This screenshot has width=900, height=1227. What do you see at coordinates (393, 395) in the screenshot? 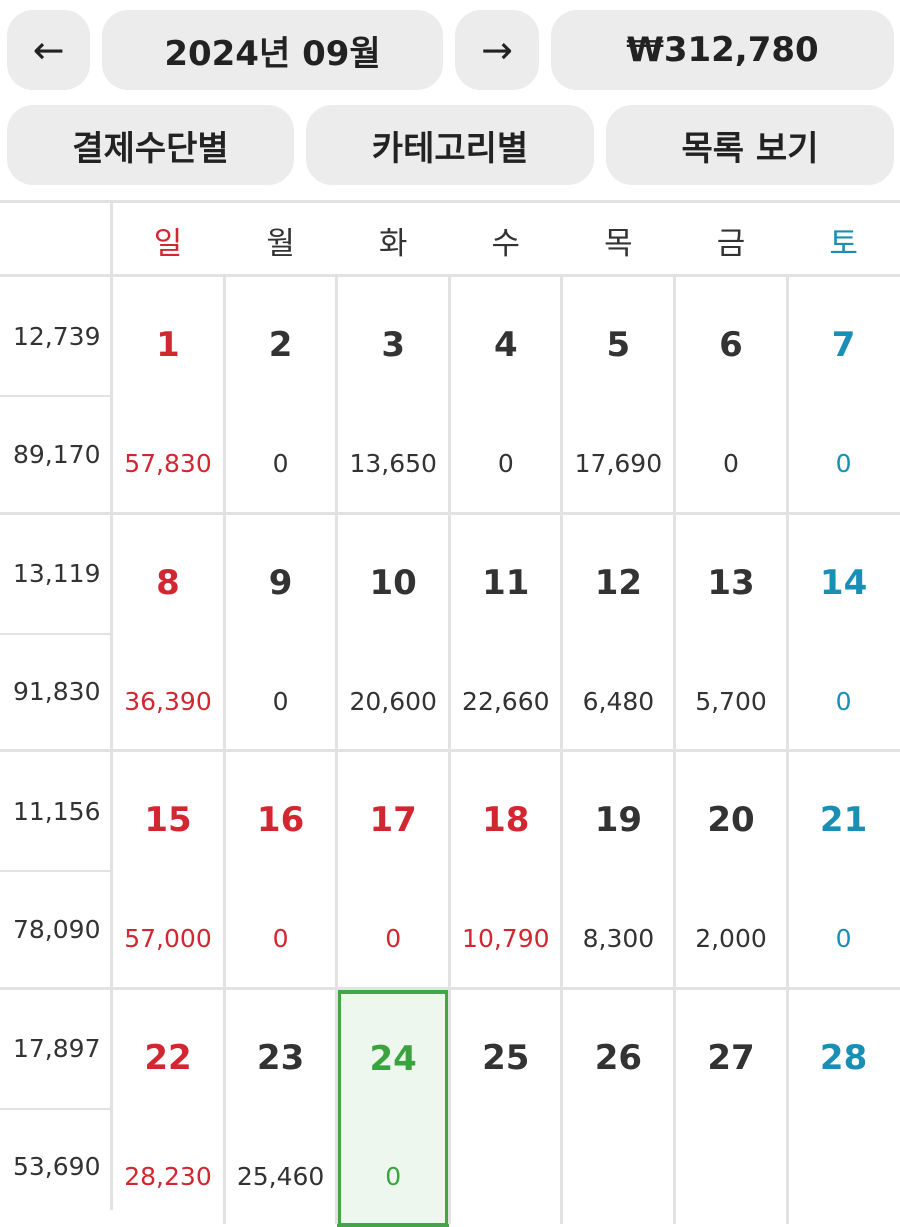
I see `calendar-day-cell: 3 13,650` at bounding box center [393, 395].